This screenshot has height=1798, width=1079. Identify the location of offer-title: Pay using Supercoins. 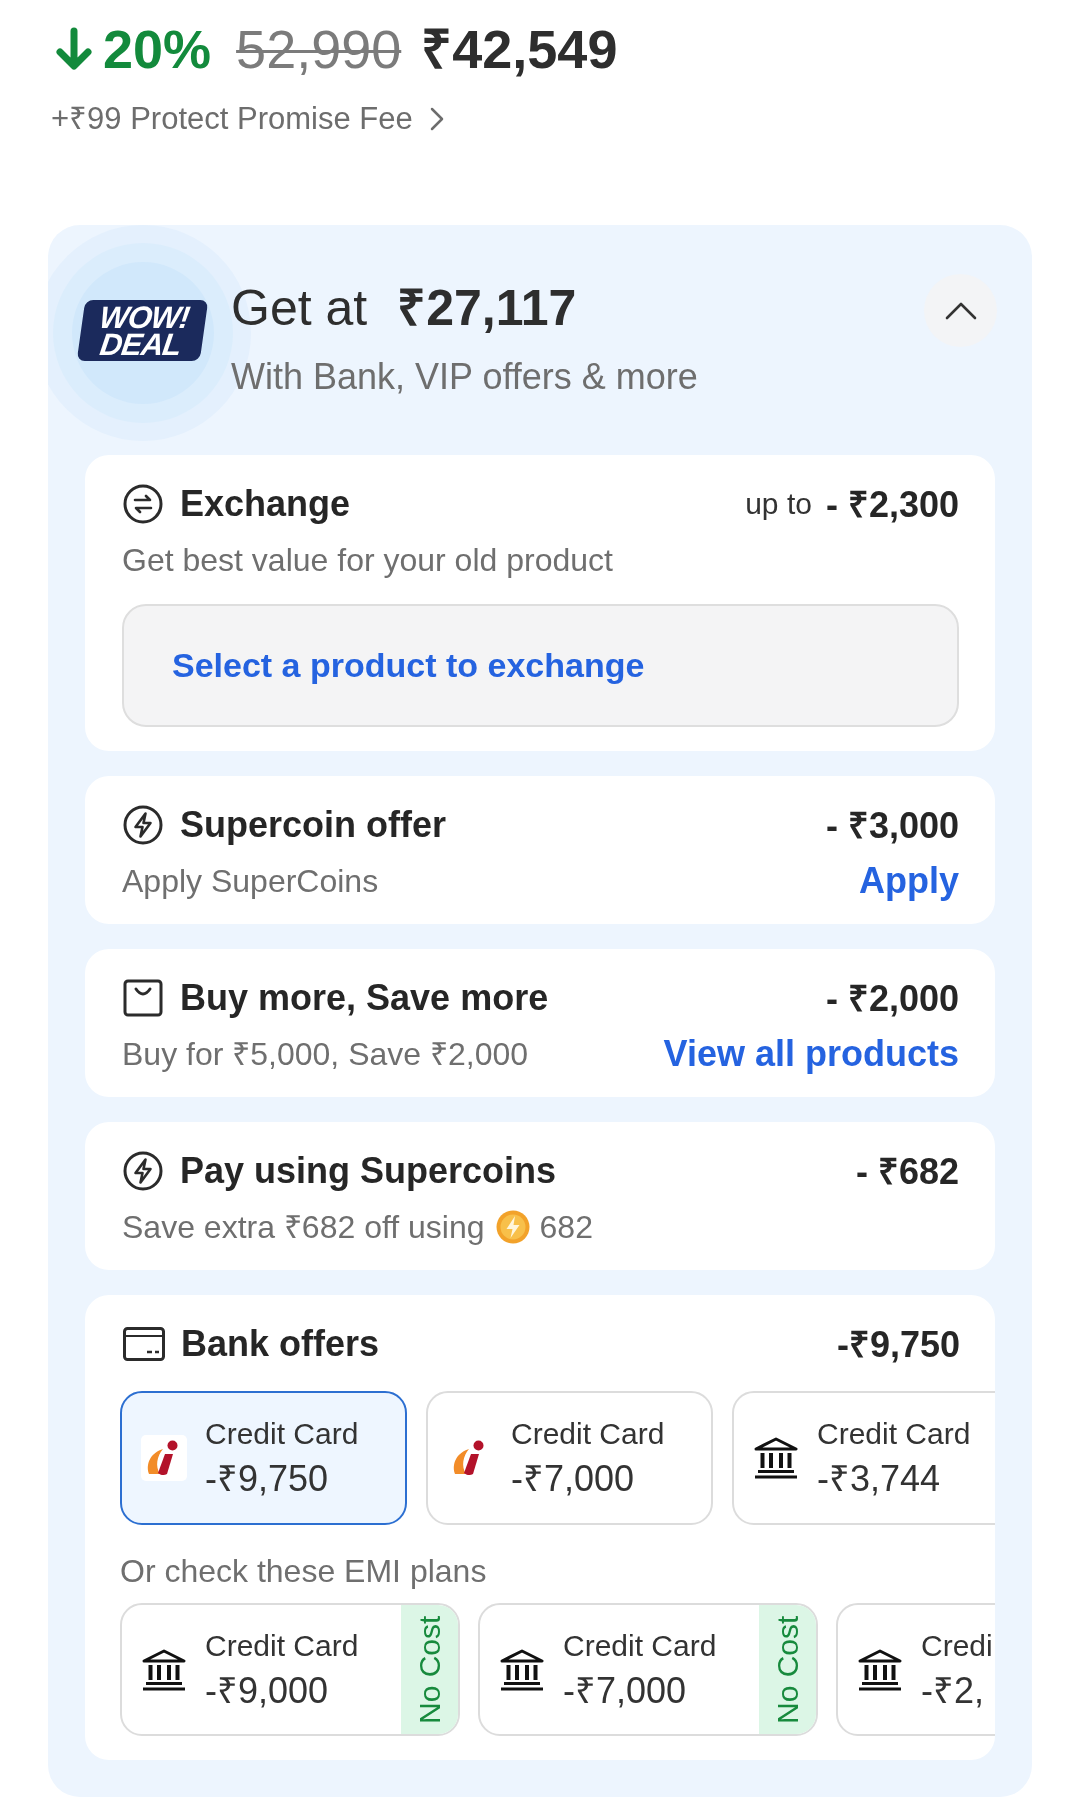
(368, 1170).